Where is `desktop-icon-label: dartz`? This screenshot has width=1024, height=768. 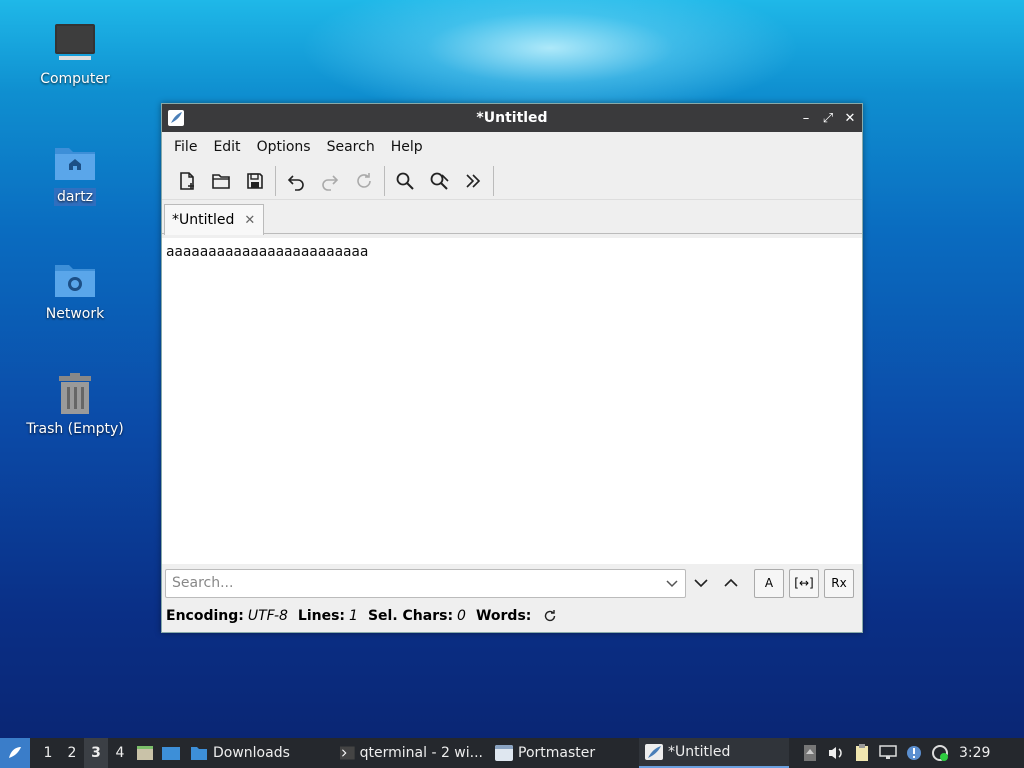
desktop-icon-label: dartz is located at coordinates (75, 197).